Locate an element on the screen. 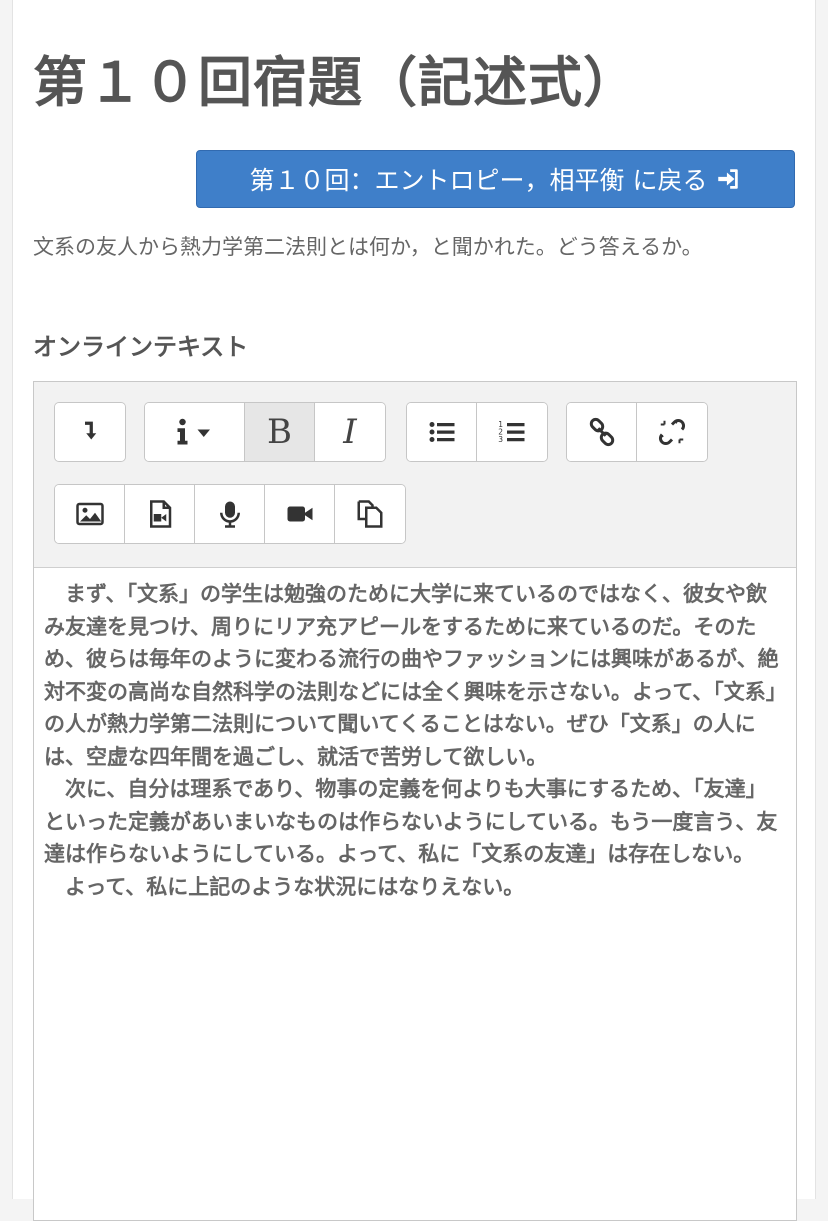 The height and width of the screenshot is (1221, 828). svg-text: 3 is located at coordinates (500, 439).